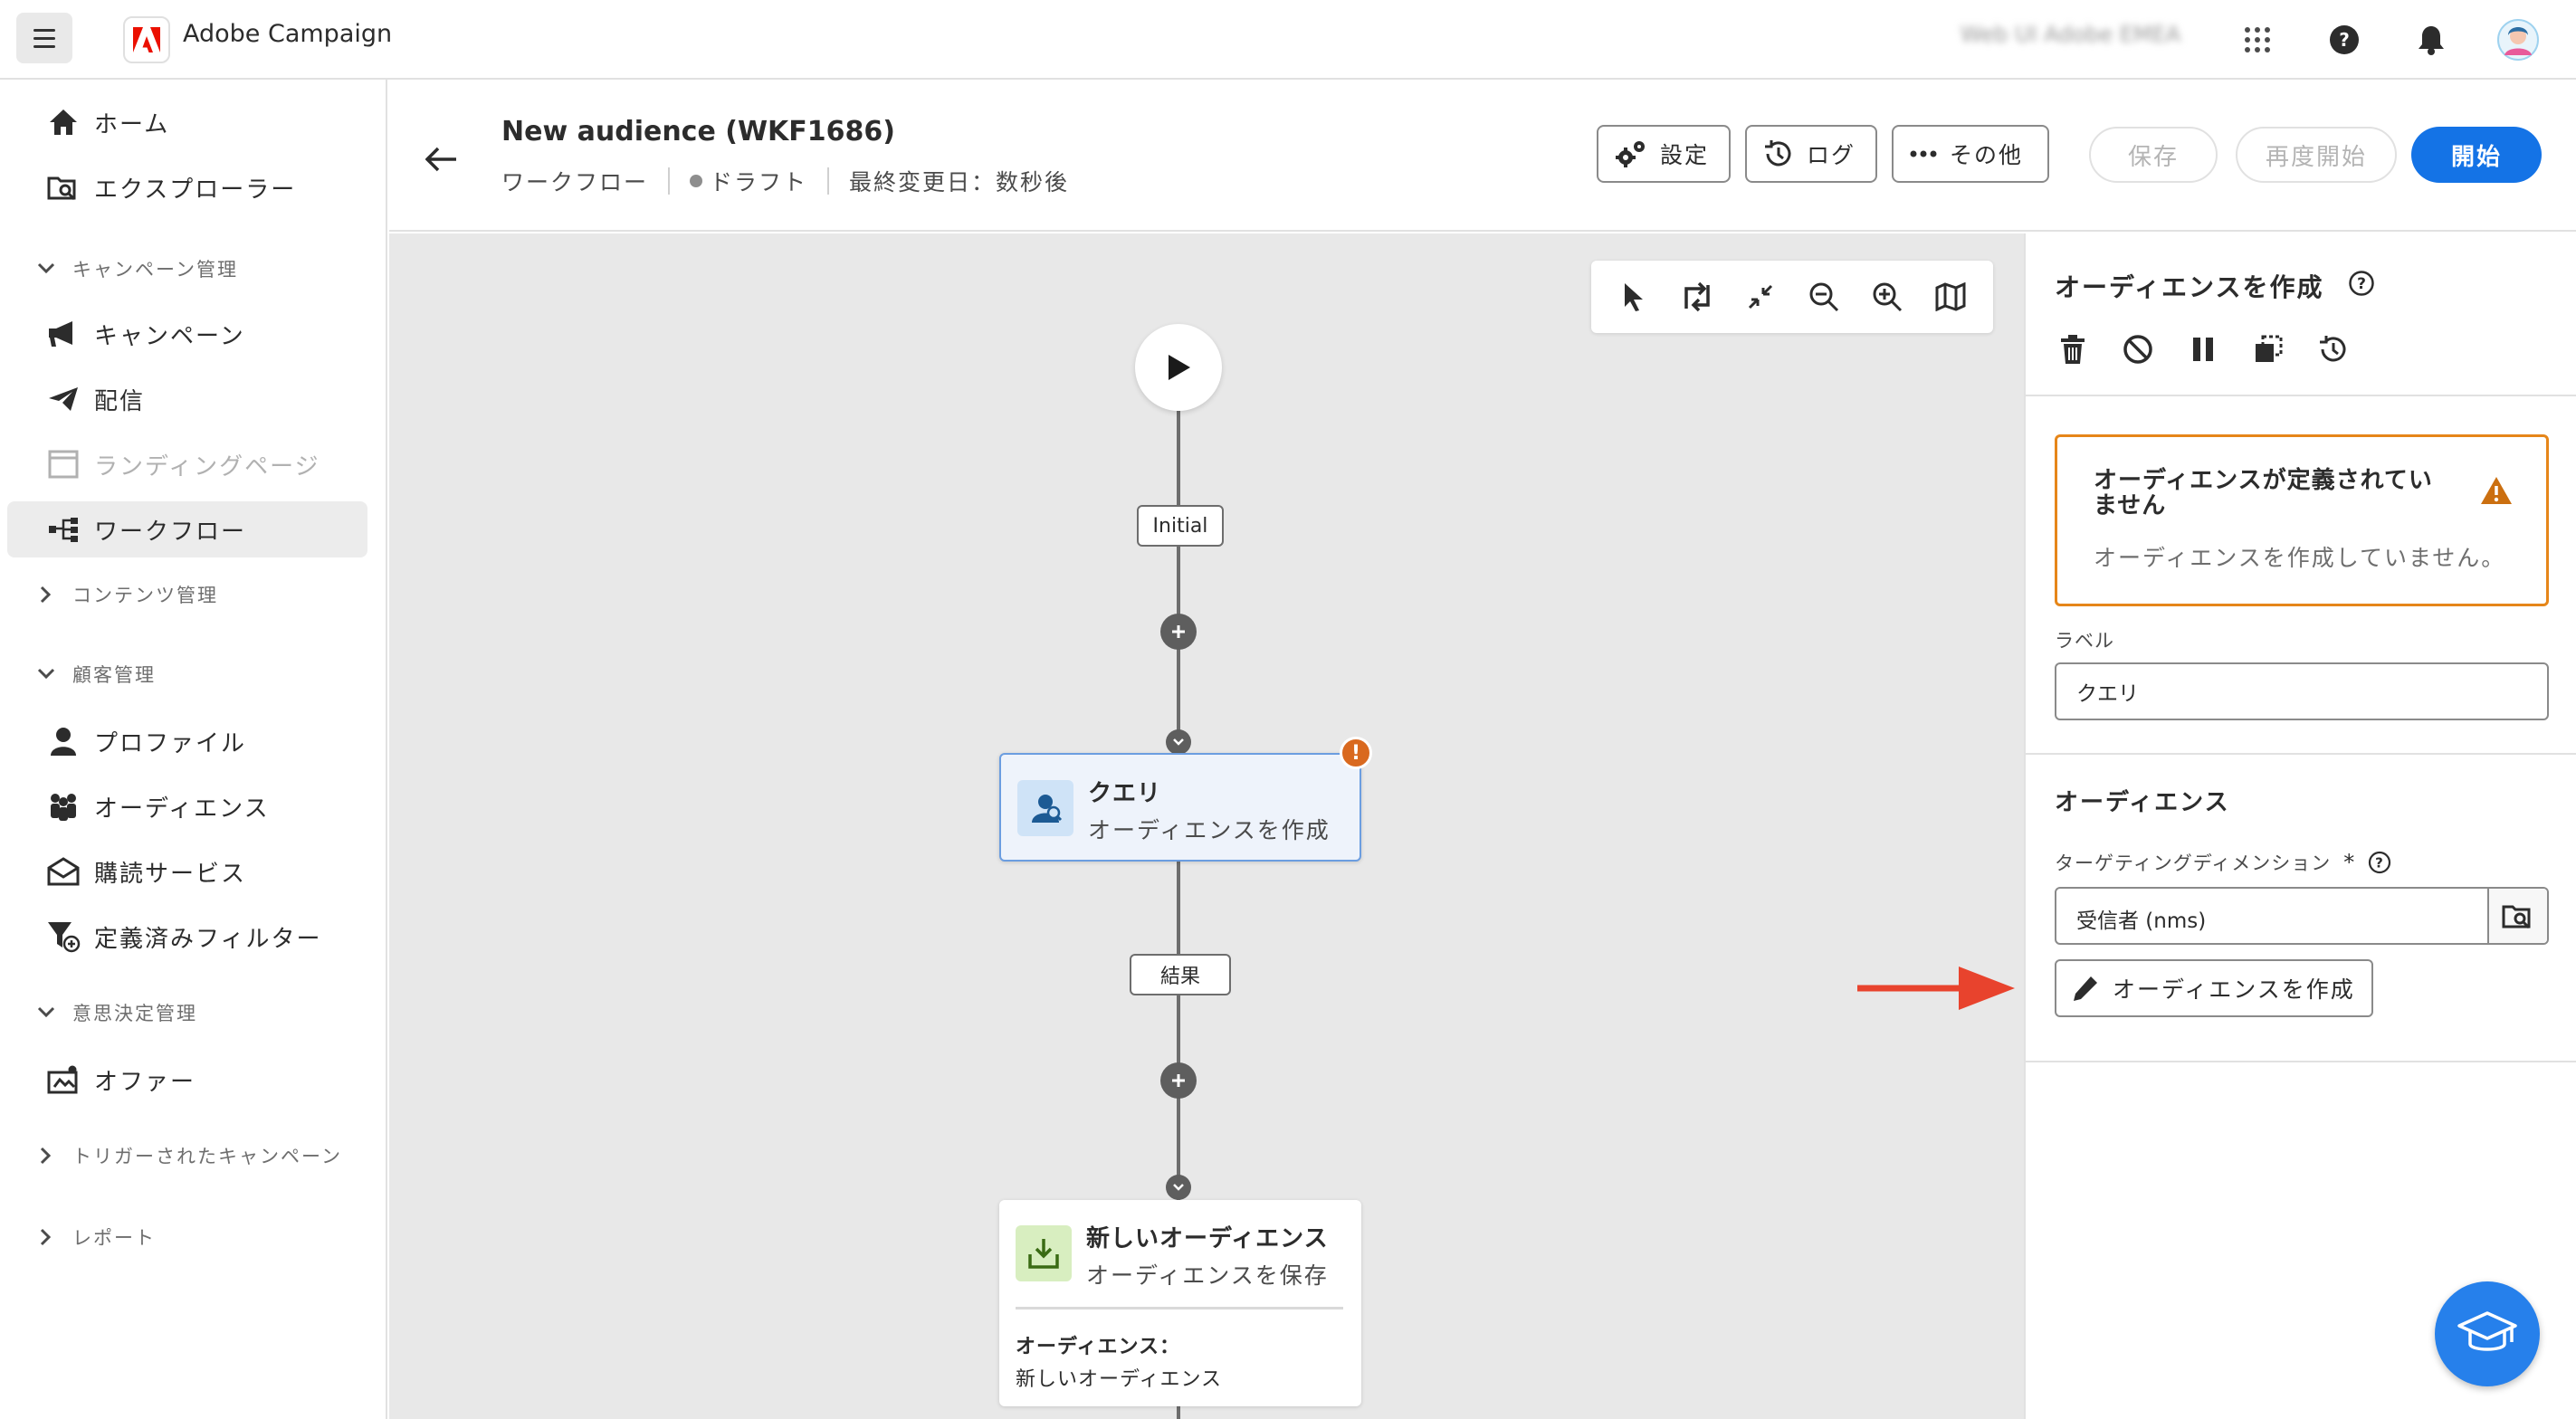  Describe the element at coordinates (1208, 1275) in the screenshot. I see `activity-subtitle: オーディエンスを保存` at that location.